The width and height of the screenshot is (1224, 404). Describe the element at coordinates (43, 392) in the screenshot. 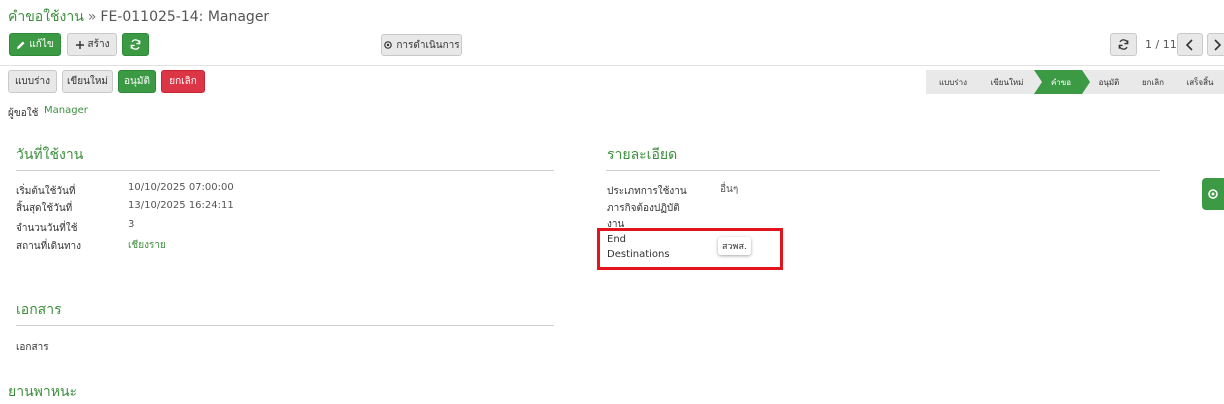

I see `vehicle-section-title: ยานพาหนะ` at that location.